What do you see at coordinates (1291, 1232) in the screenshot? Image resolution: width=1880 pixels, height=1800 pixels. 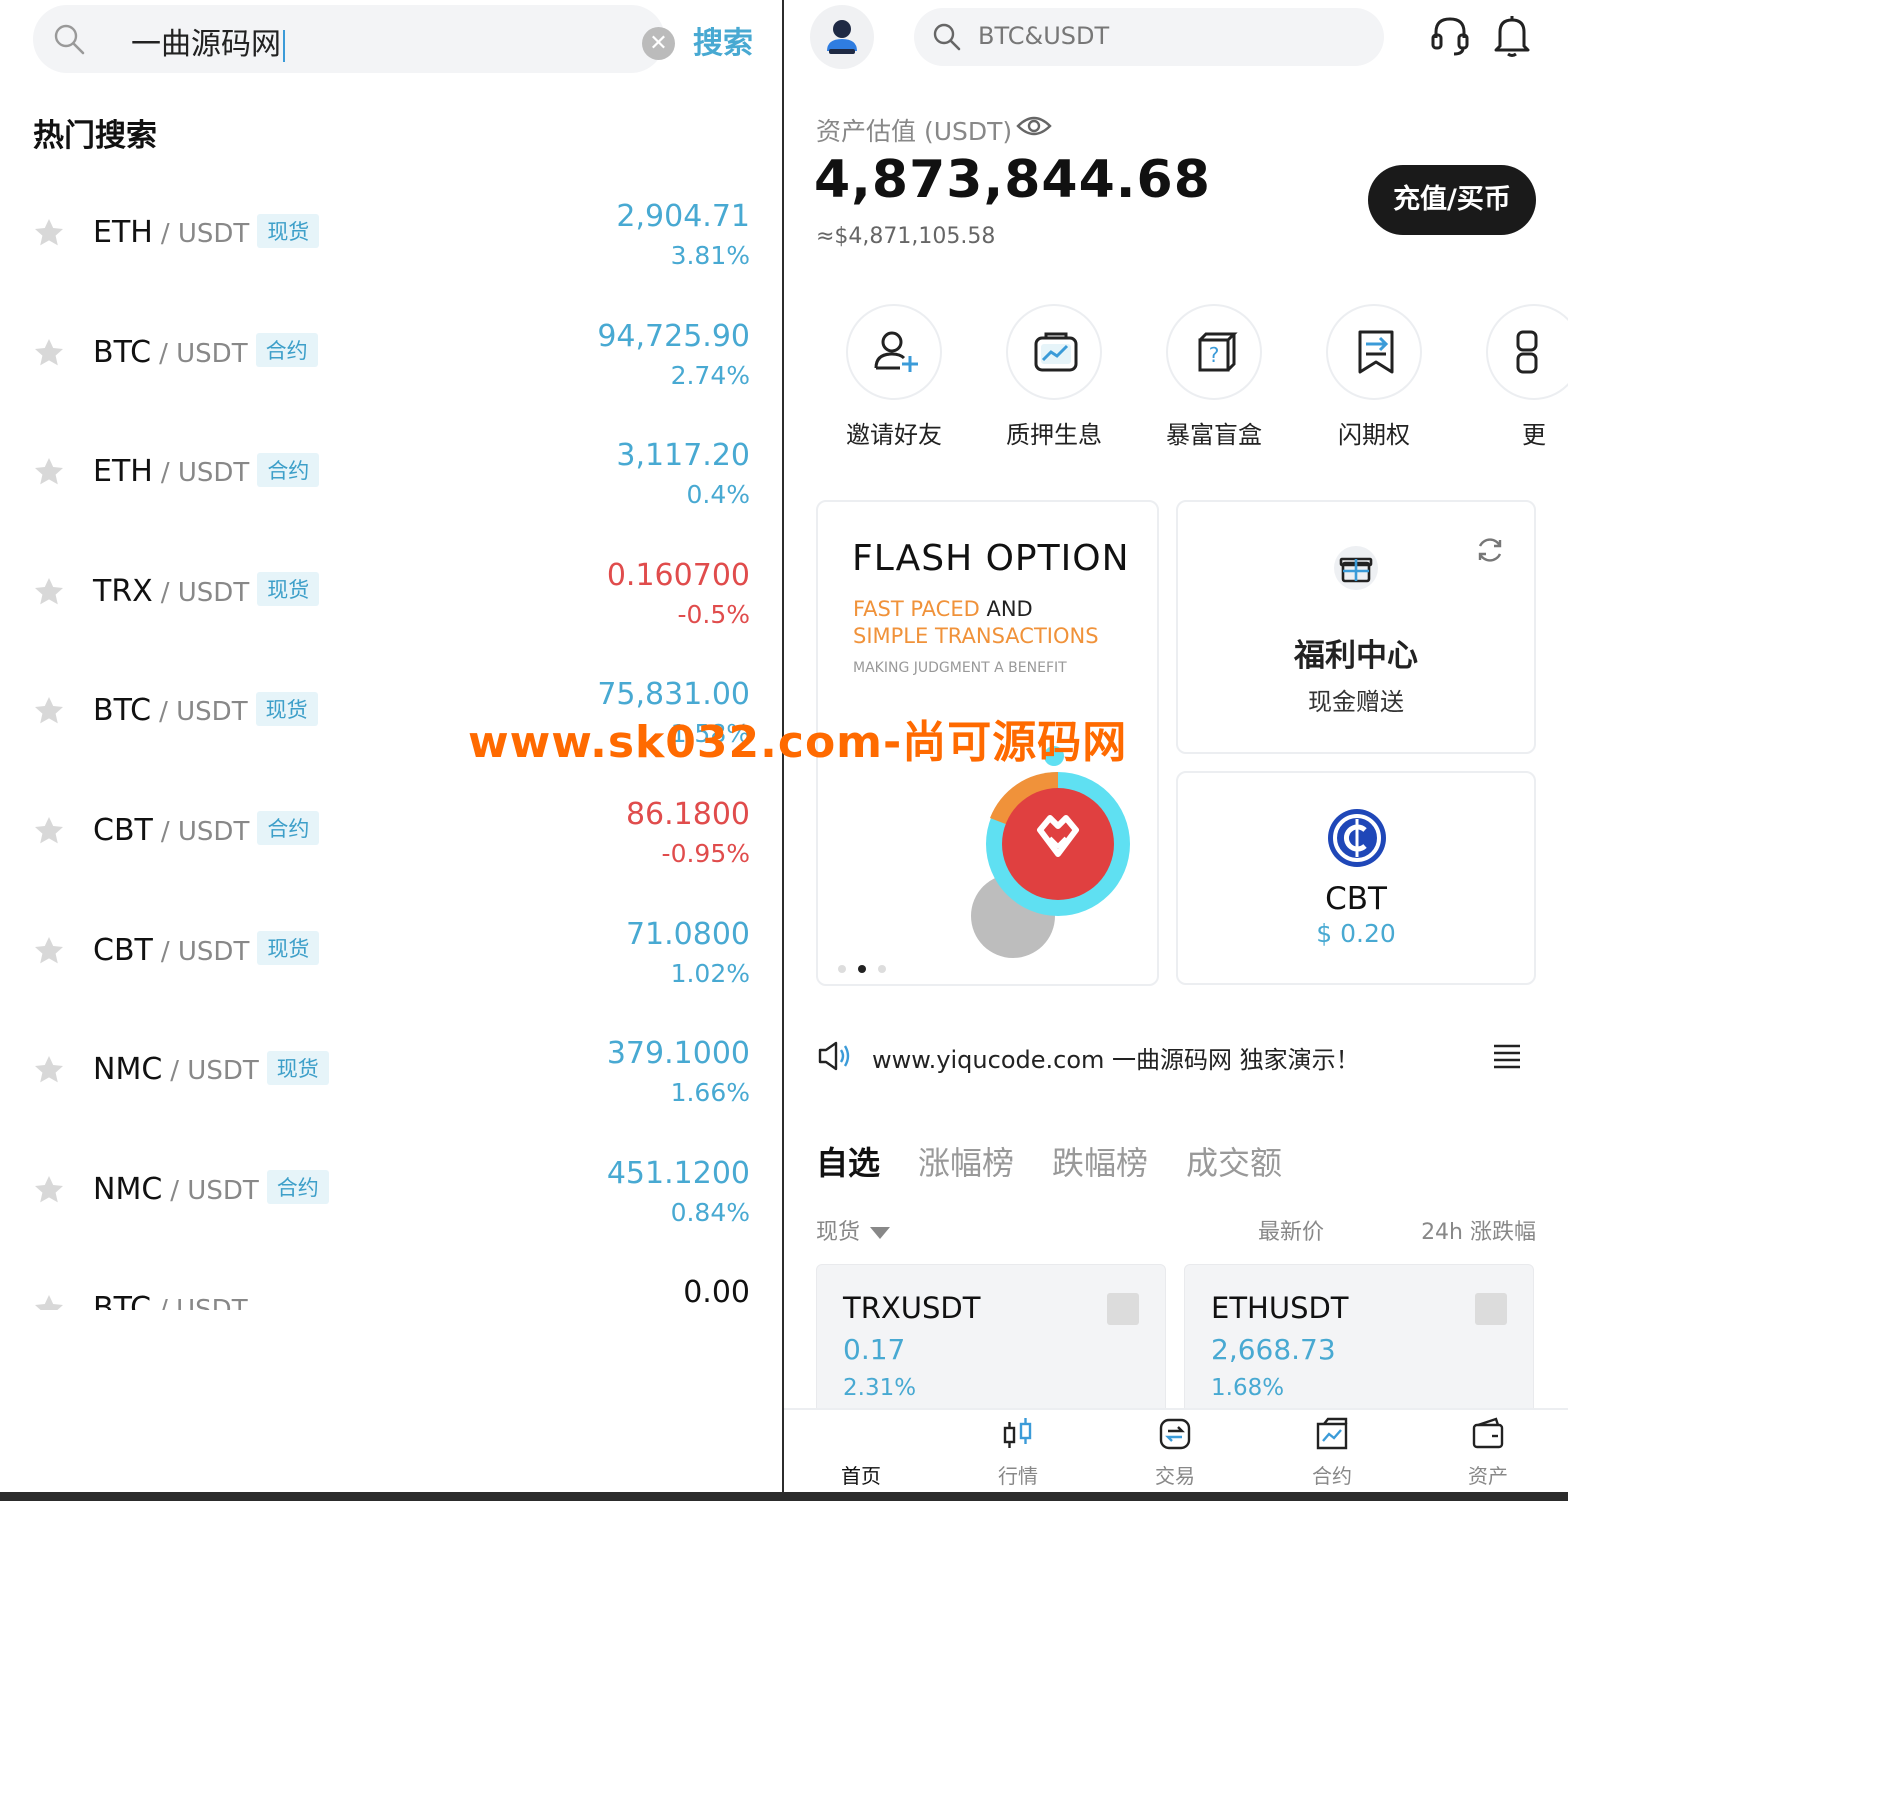 I see `latest-price-header: 最新价` at bounding box center [1291, 1232].